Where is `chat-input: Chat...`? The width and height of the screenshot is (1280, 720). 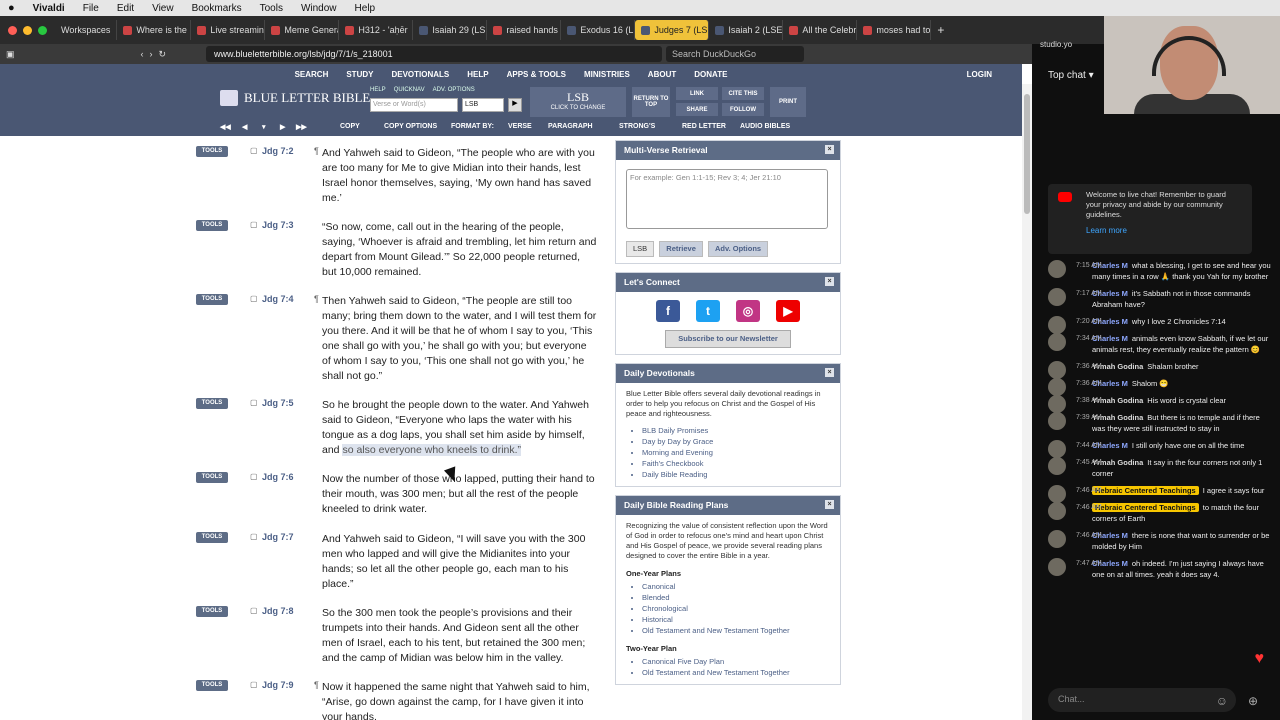 chat-input: Chat... is located at coordinates (1142, 700).